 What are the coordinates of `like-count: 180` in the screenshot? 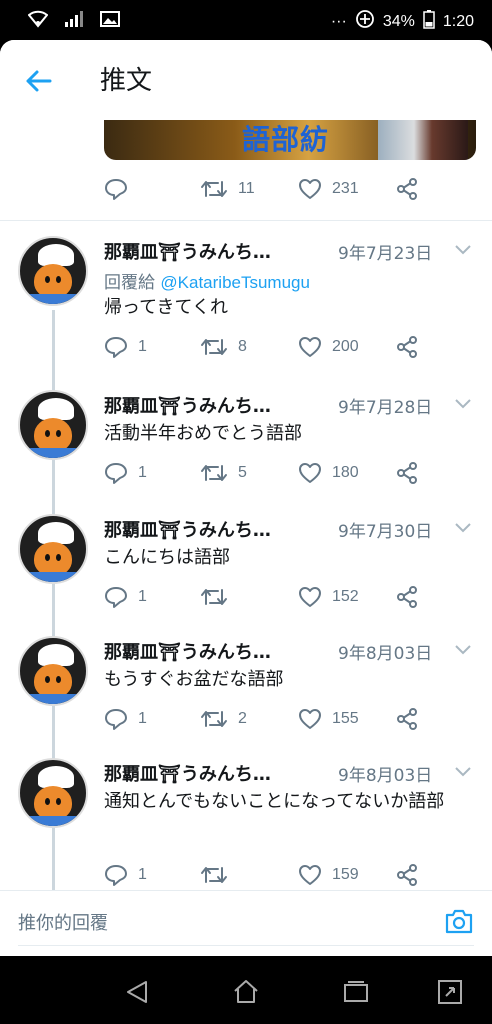 It's located at (345, 472).